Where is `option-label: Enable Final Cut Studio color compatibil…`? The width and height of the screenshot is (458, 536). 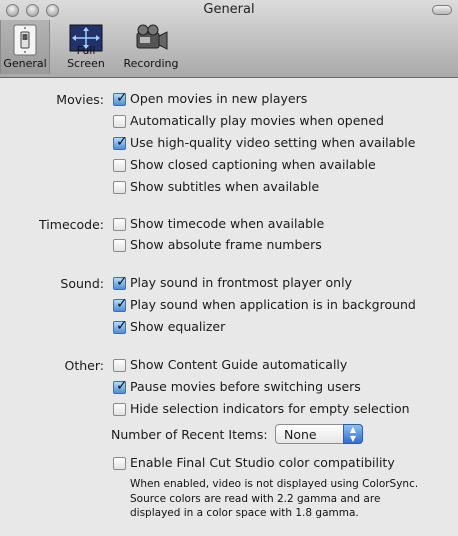 option-label: Enable Final Cut Studio color compatibil… is located at coordinates (262, 462).